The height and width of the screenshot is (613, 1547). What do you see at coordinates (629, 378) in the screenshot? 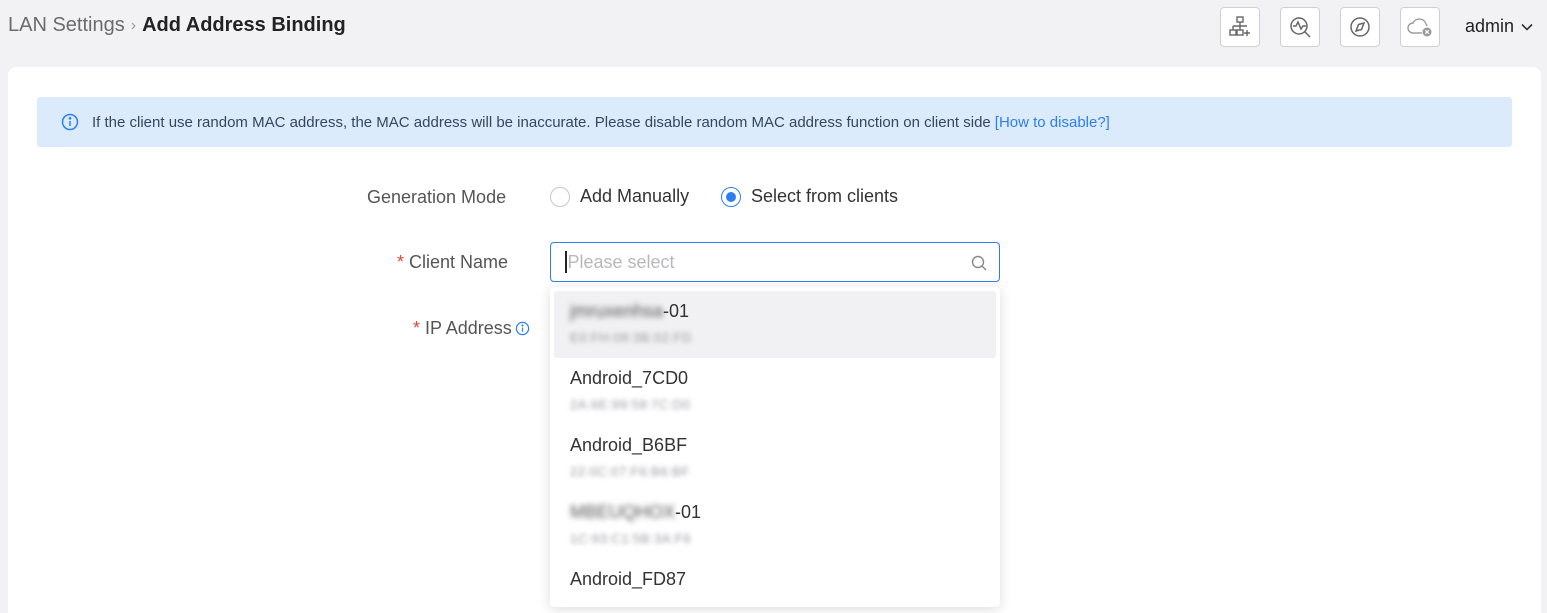
I see `client-option-name: Android_7CD0` at bounding box center [629, 378].